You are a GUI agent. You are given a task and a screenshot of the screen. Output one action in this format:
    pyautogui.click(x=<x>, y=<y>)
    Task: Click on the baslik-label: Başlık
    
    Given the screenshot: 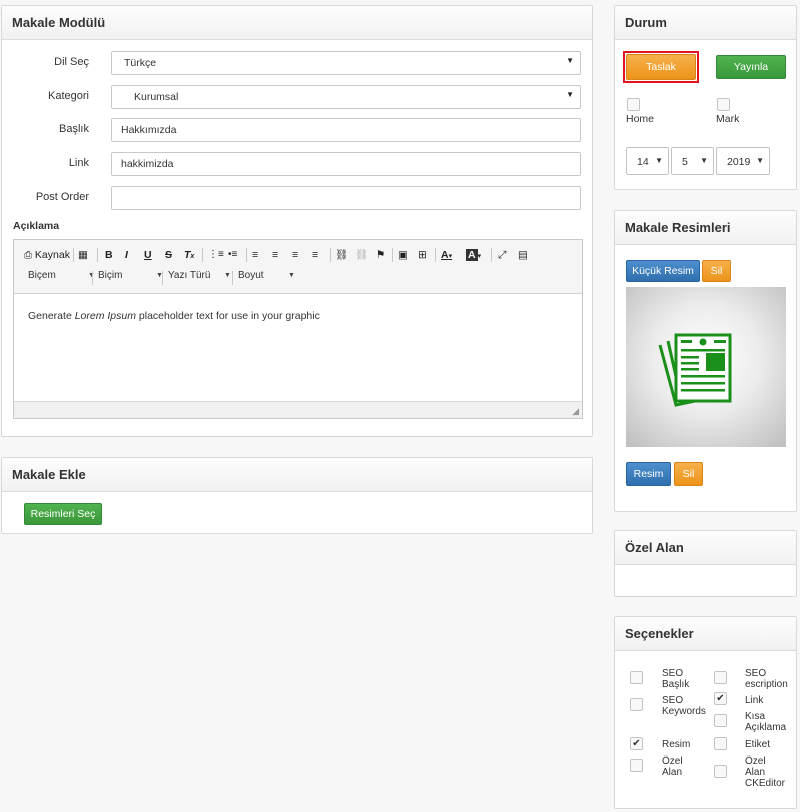 What is the action you would take?
    pyautogui.click(x=74, y=129)
    